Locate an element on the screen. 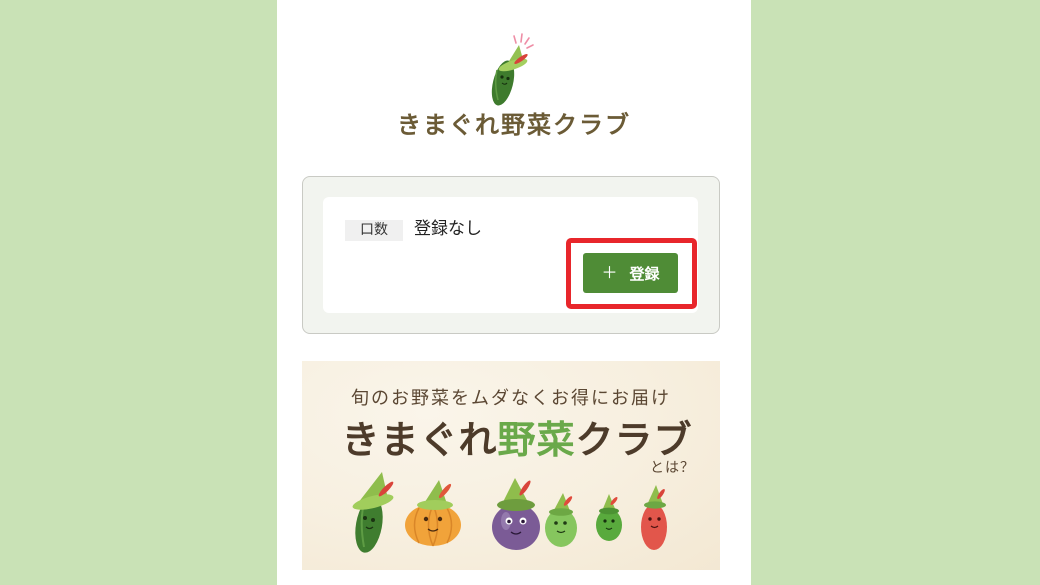 The height and width of the screenshot is (585, 1040). about-banner: 旬のお野菜をムダなくお得にお届け きまぐれ野菜クラブ とは？ is located at coordinates (511, 465).